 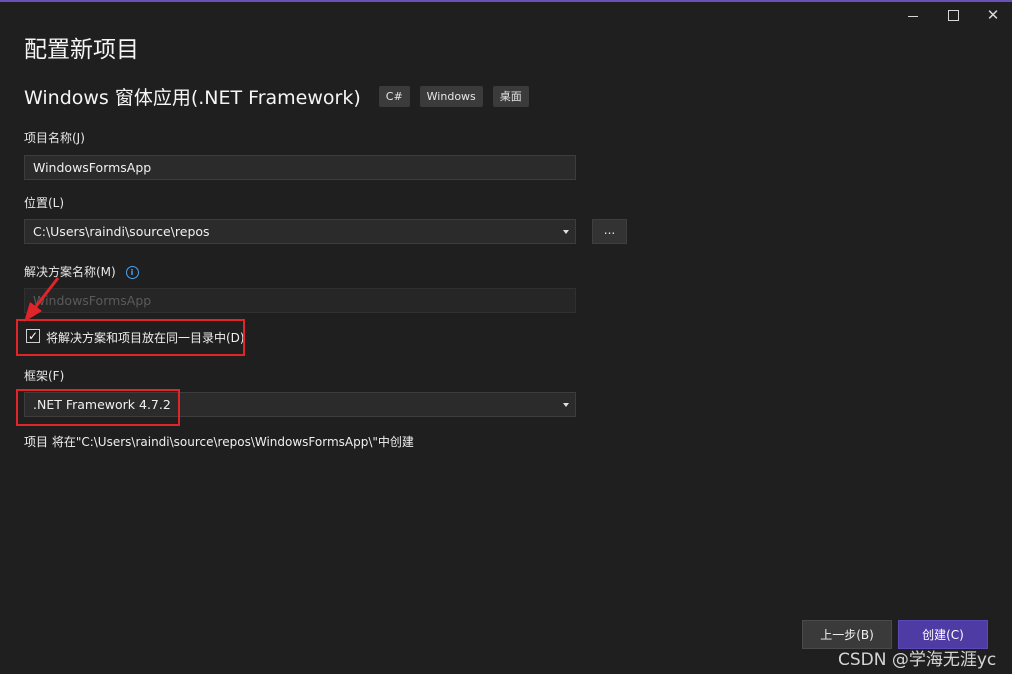 I want to click on arrow-head-icon, so click(x=33, y=312).